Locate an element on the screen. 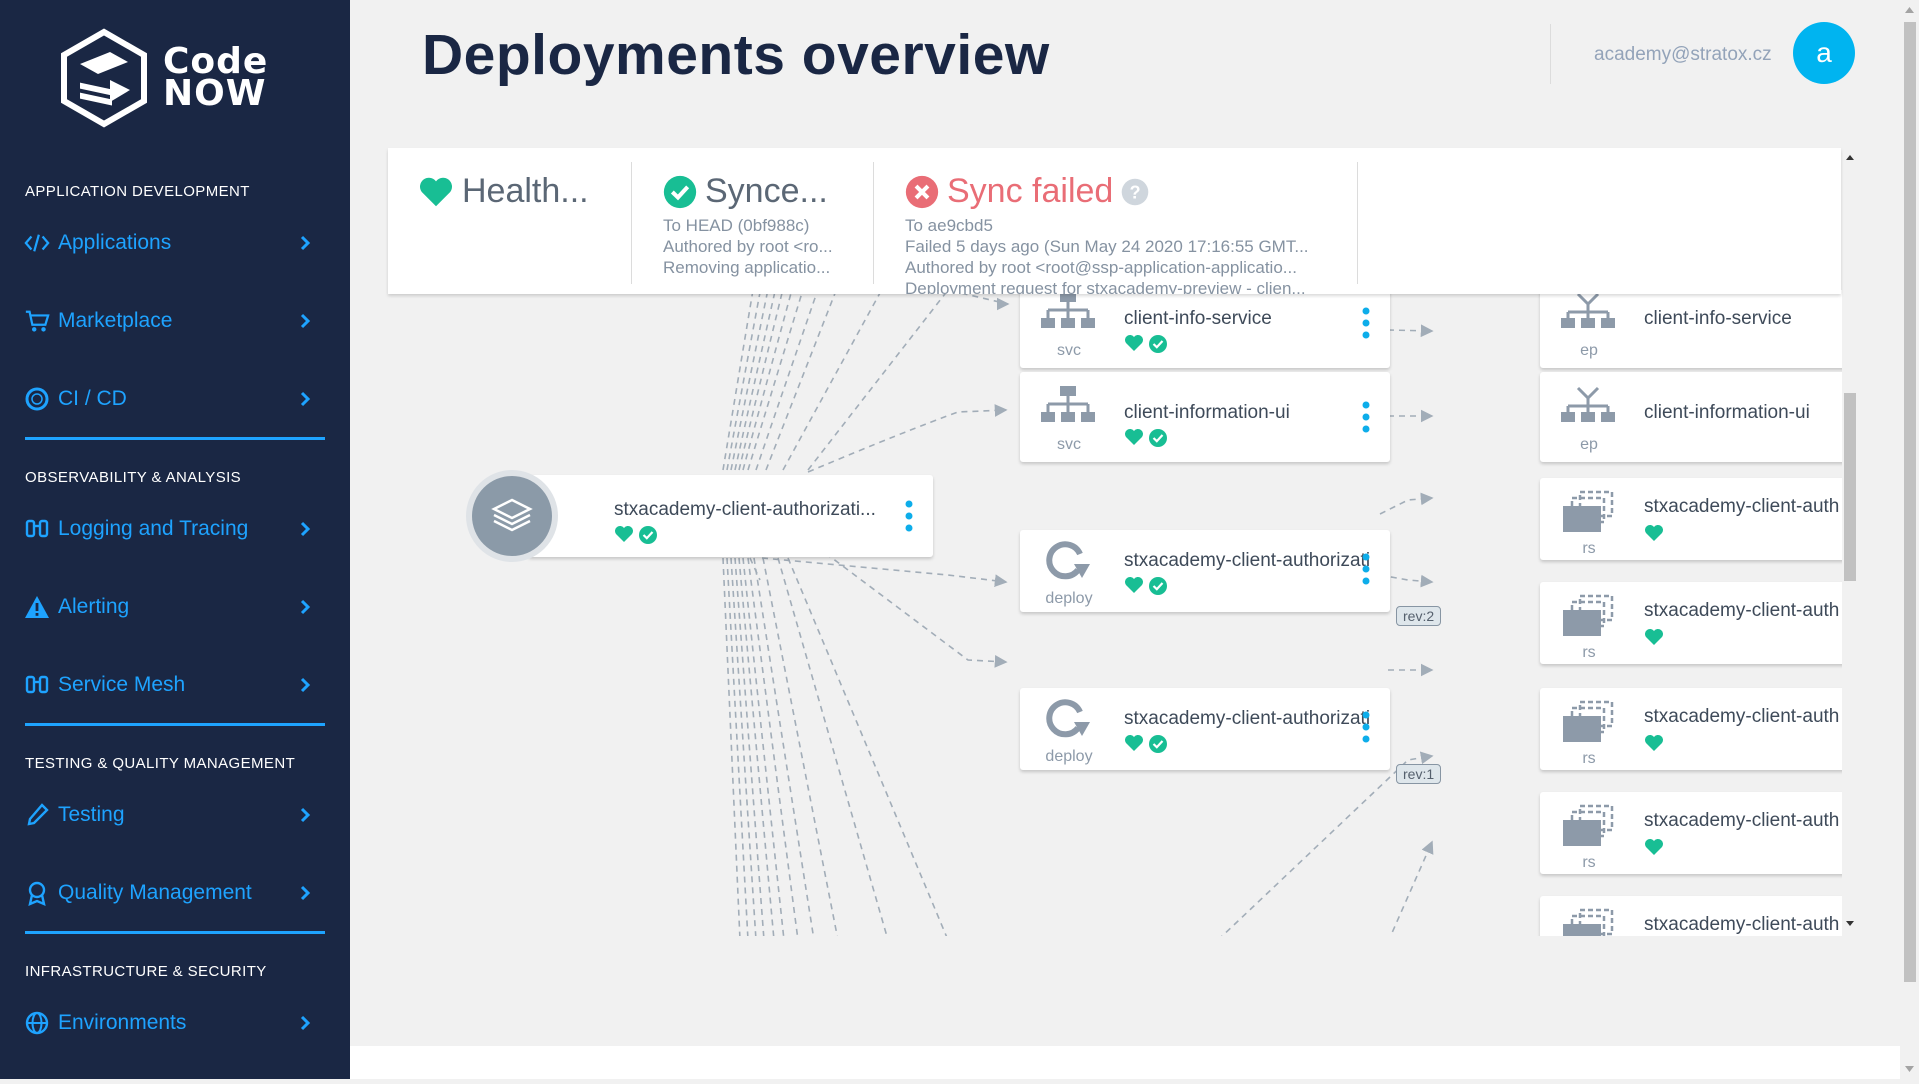 This screenshot has width=1919, height=1084. node-svc-client-information-ui: svc client-information-ui is located at coordinates (1205, 417).